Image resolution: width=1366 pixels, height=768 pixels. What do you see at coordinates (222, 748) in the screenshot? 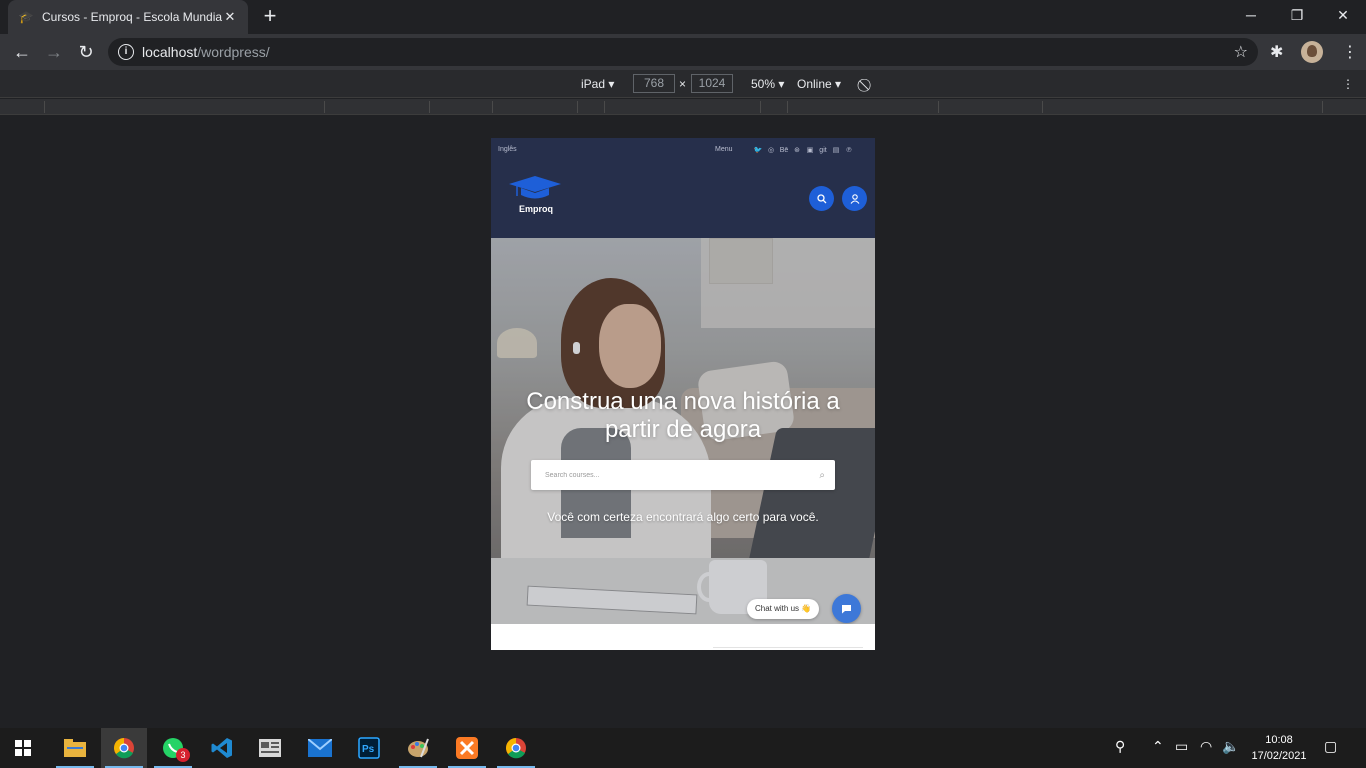
I see `vscode-icon` at bounding box center [222, 748].